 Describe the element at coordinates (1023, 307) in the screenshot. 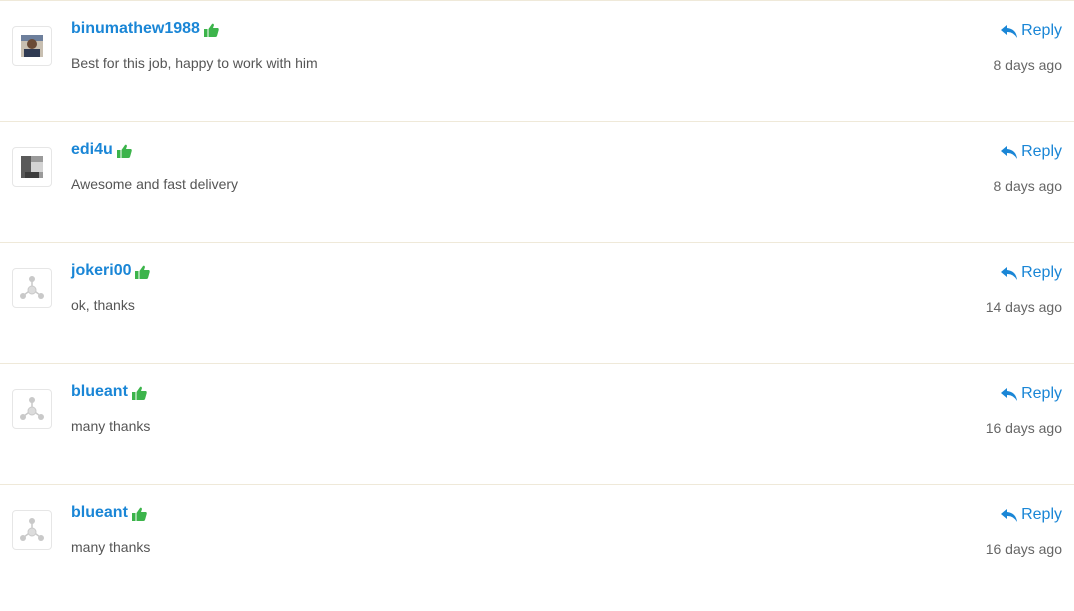

I see `review-time: 14 days ago` at that location.